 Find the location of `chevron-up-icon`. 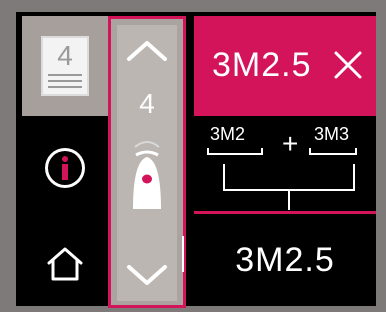

chevron-up-icon is located at coordinates (147, 51).